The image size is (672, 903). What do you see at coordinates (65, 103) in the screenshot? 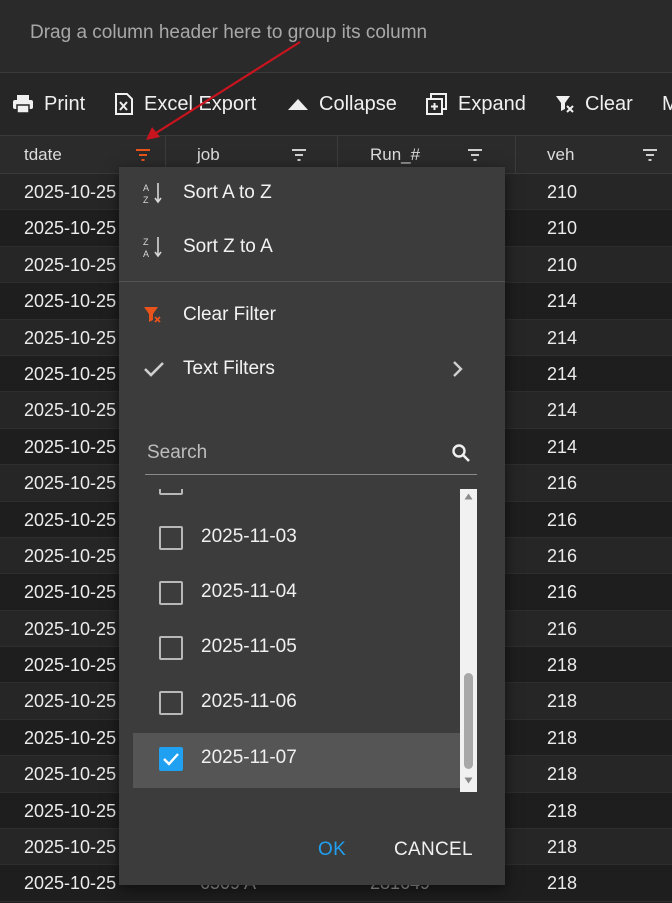
I see `print-label: Print` at bounding box center [65, 103].